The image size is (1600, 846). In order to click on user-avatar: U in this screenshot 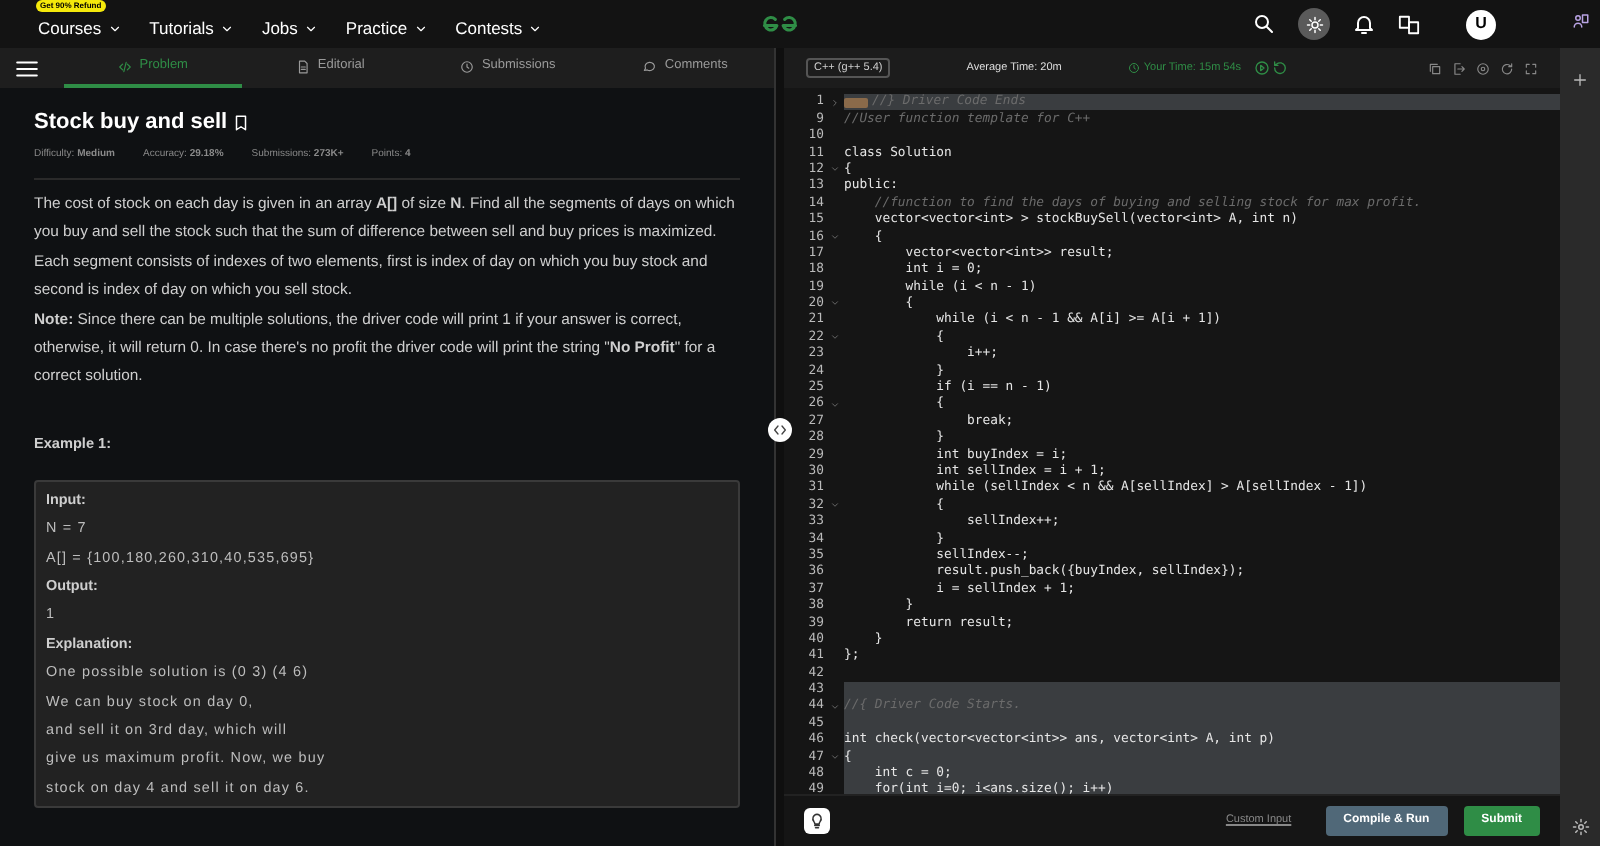, I will do `click(1481, 24)`.